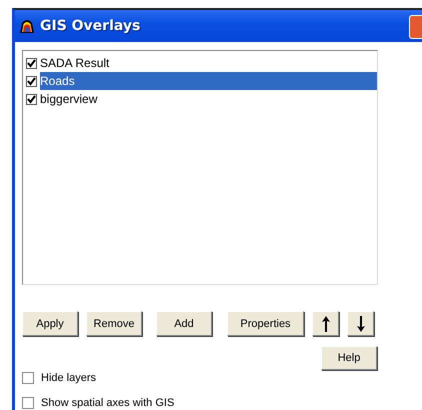  What do you see at coordinates (114, 323) in the screenshot?
I see `button: Remove` at bounding box center [114, 323].